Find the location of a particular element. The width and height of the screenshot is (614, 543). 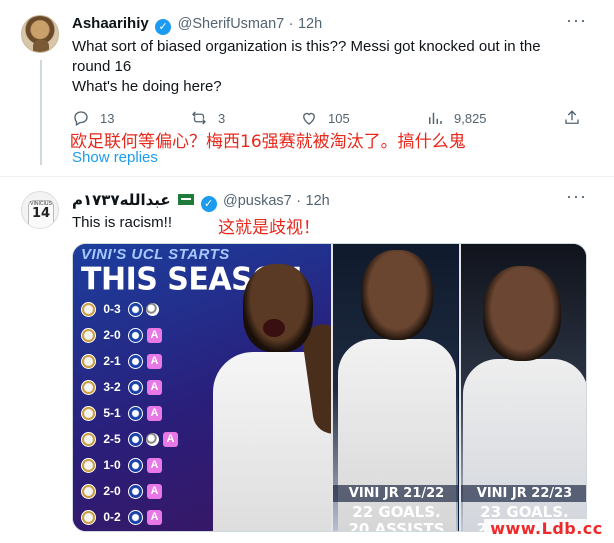

retweet-icon is located at coordinates (199, 118).